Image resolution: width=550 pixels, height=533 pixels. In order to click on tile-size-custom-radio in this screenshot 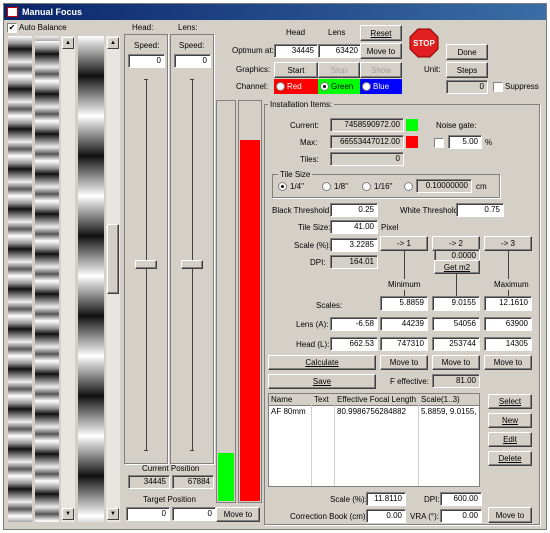, I will do `click(408, 186)`.